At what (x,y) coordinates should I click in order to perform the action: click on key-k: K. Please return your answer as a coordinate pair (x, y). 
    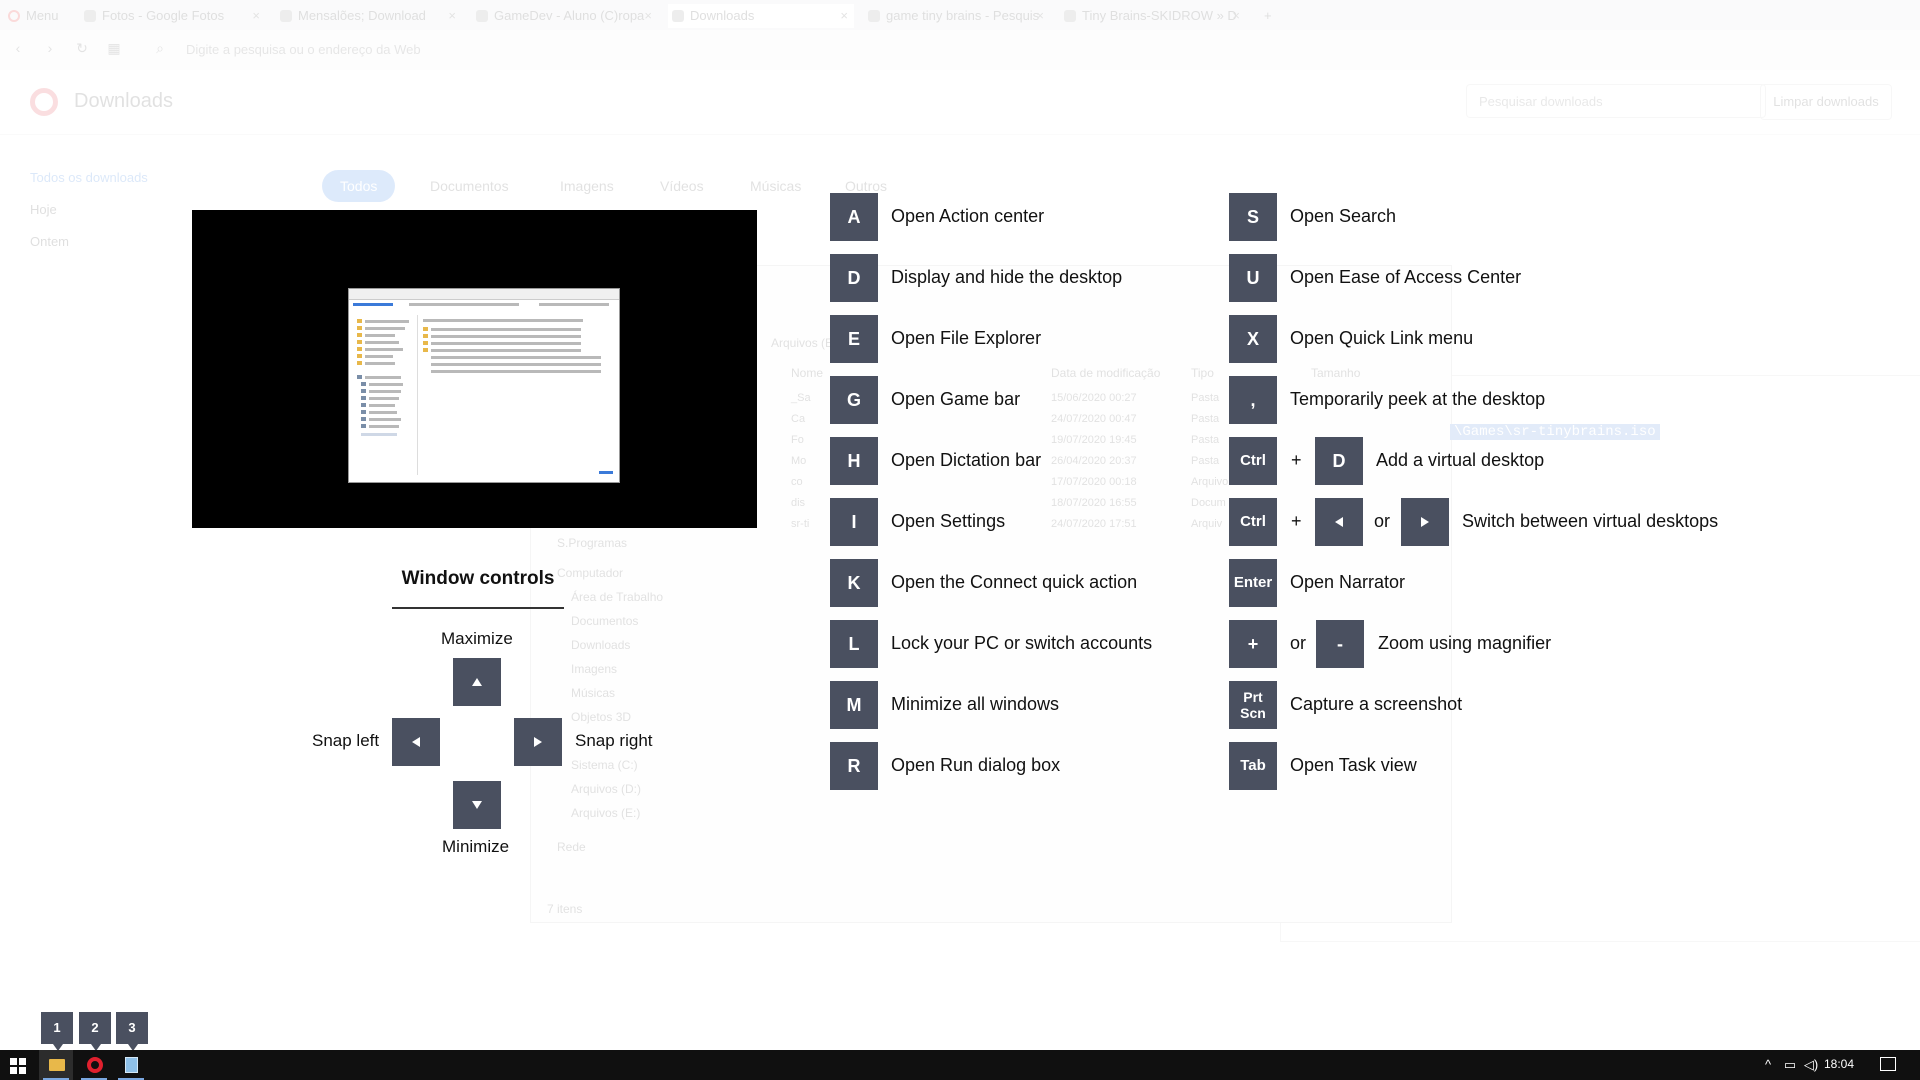
    Looking at the image, I should click on (854, 583).